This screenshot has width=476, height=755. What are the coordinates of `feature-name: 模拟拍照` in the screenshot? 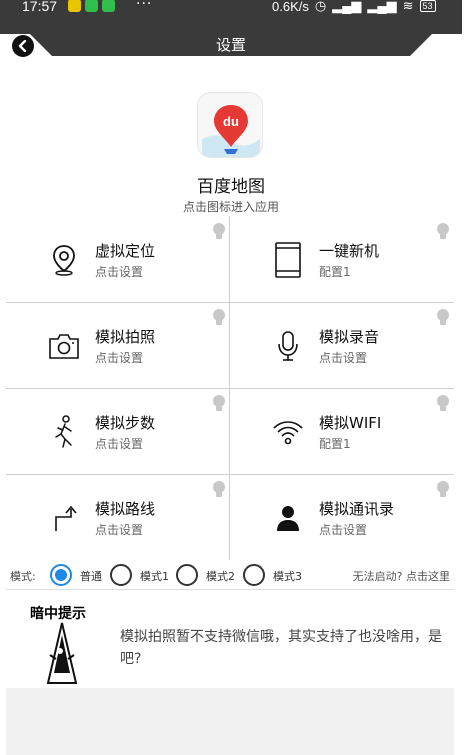 It's located at (125, 337).